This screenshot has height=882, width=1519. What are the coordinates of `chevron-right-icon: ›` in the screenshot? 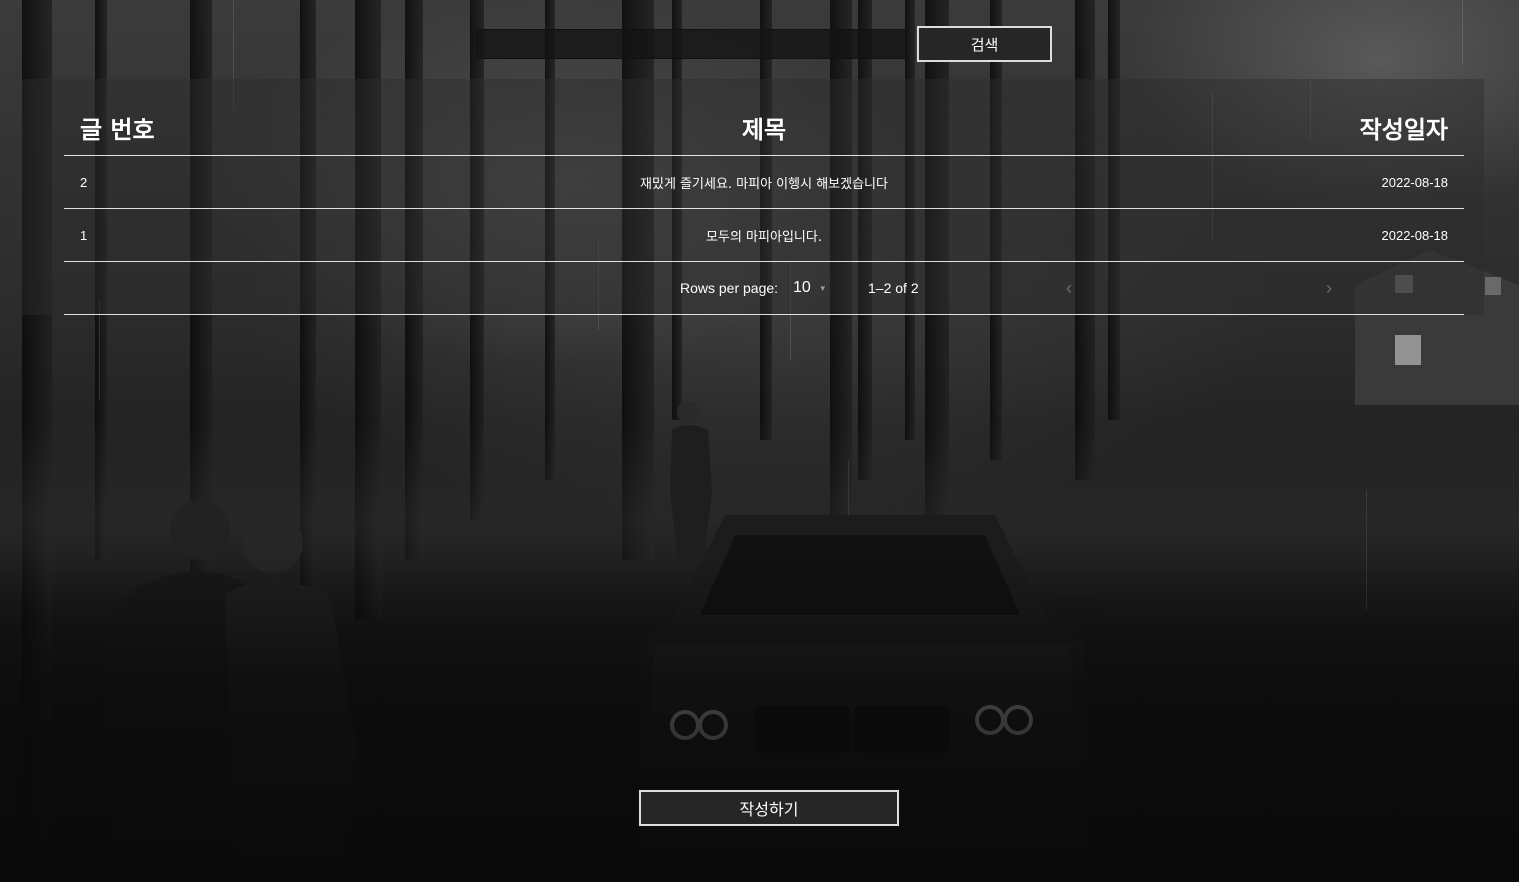 It's located at (1329, 288).